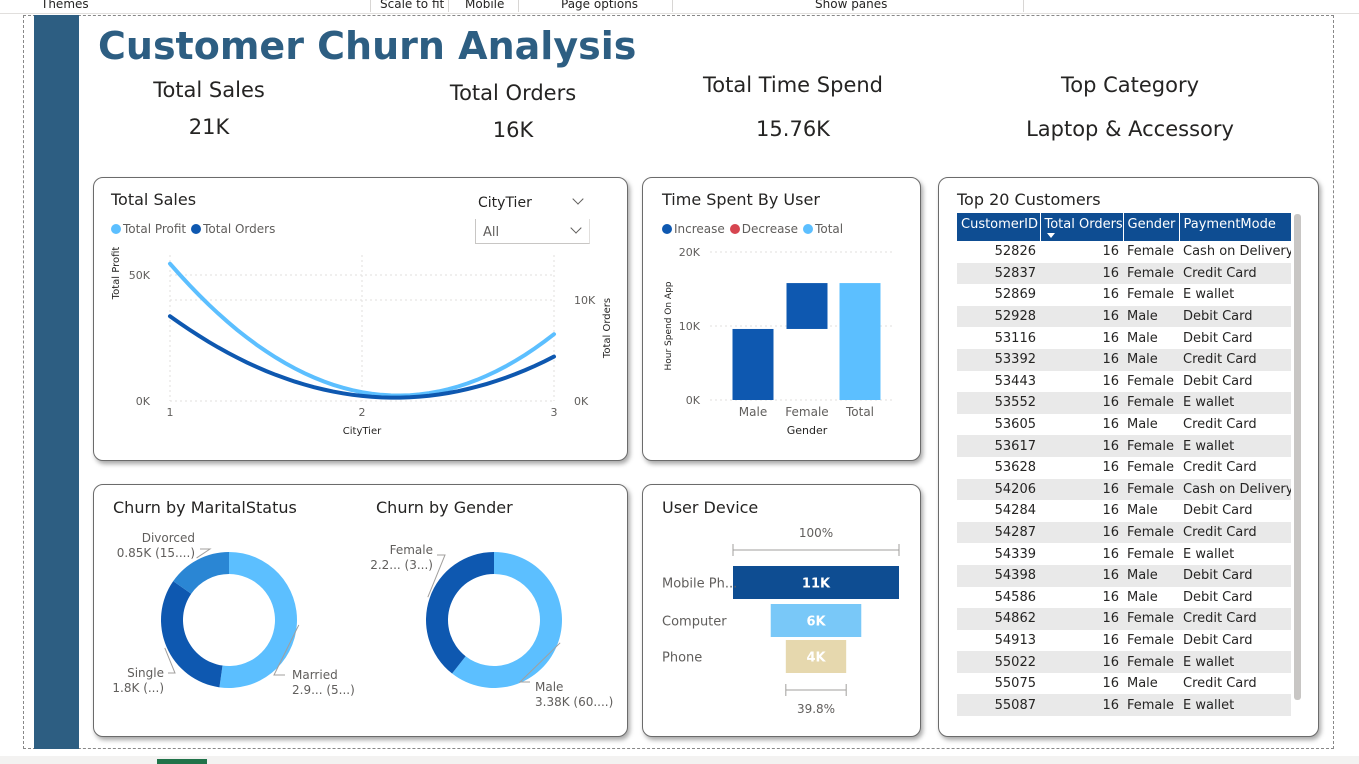 The width and height of the screenshot is (1359, 764). What do you see at coordinates (1124, 705) in the screenshot?
I see `table-row: 55087 16 Female E wallet` at bounding box center [1124, 705].